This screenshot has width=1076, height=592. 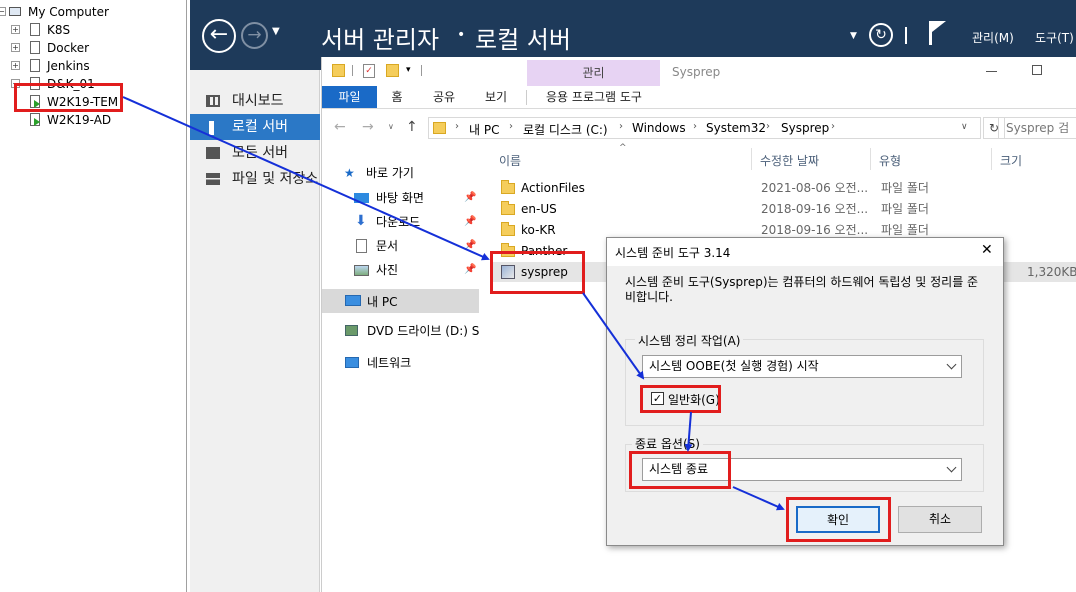 I want to click on forward-arrow-icon: →, so click(x=368, y=127).